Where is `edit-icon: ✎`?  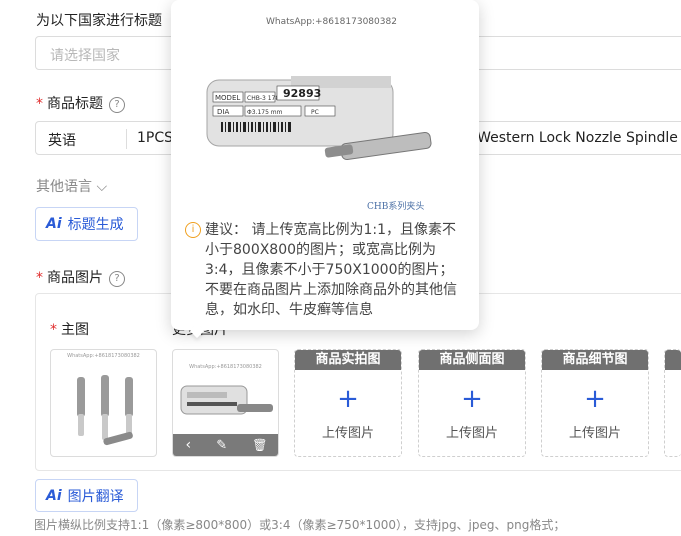 edit-icon: ✎ is located at coordinates (221, 445).